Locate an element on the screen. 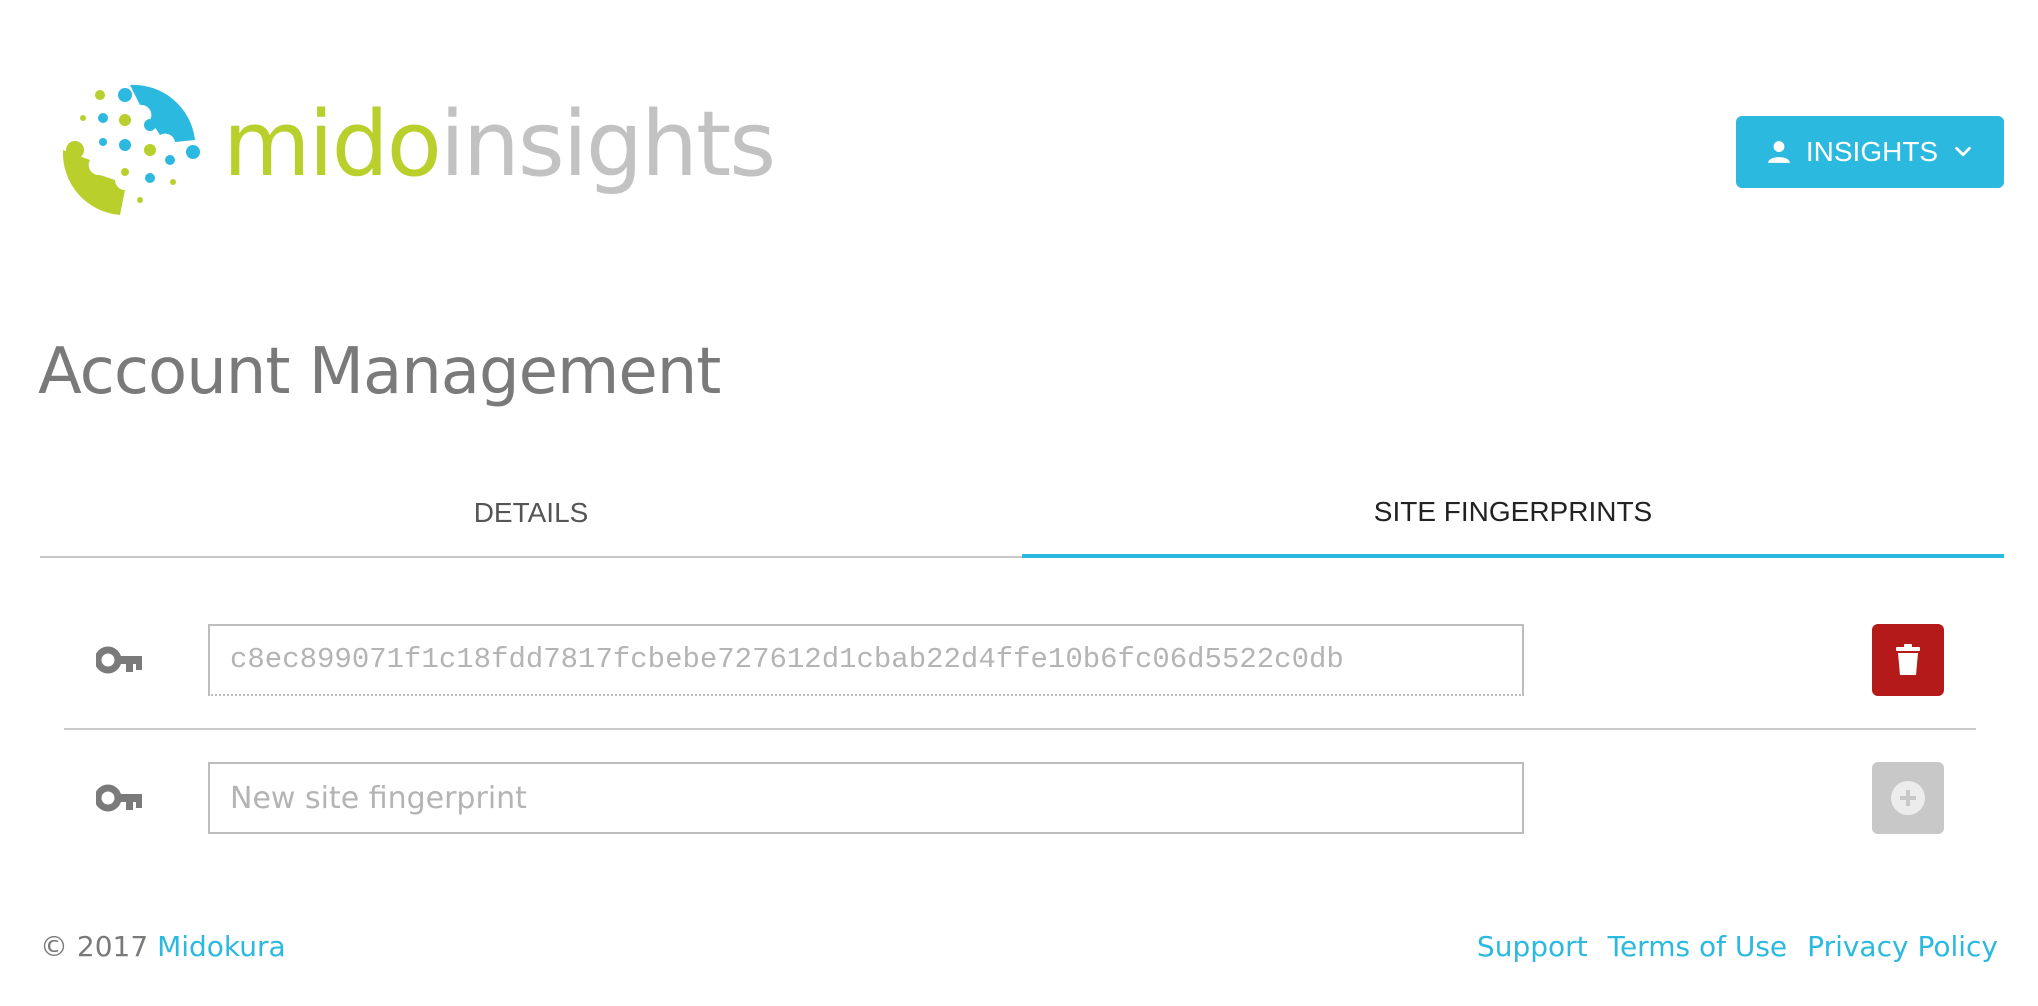  page-title: Account Management is located at coordinates (379, 372).